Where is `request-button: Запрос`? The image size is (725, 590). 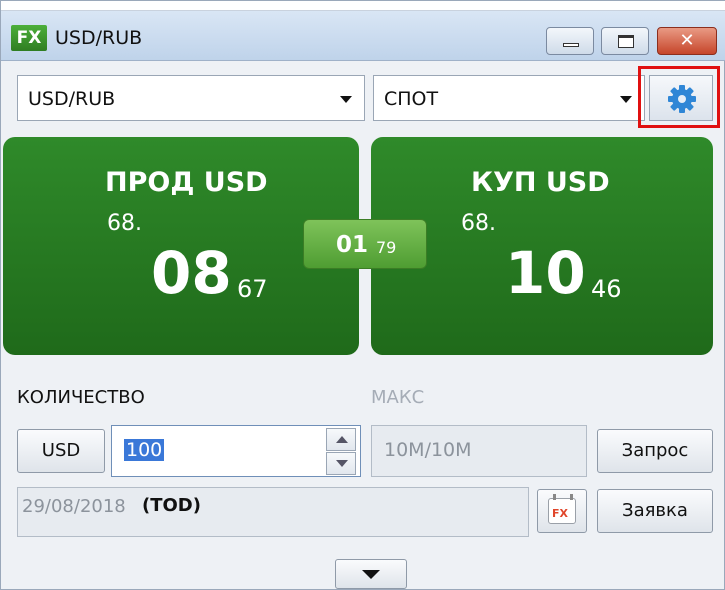
request-button: Запрос is located at coordinates (655, 451).